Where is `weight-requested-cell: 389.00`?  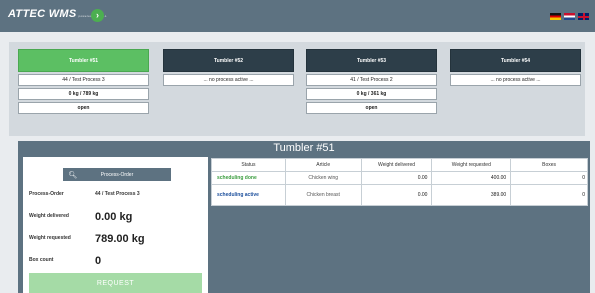
weight-requested-cell: 389.00 is located at coordinates (471, 195).